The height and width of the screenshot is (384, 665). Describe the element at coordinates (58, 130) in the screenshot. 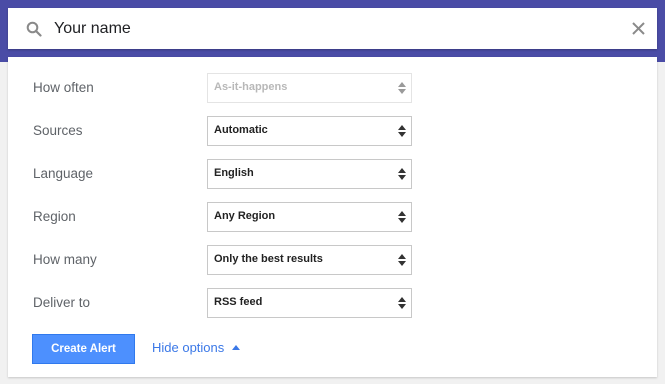

I see `sources-label: Sources` at that location.